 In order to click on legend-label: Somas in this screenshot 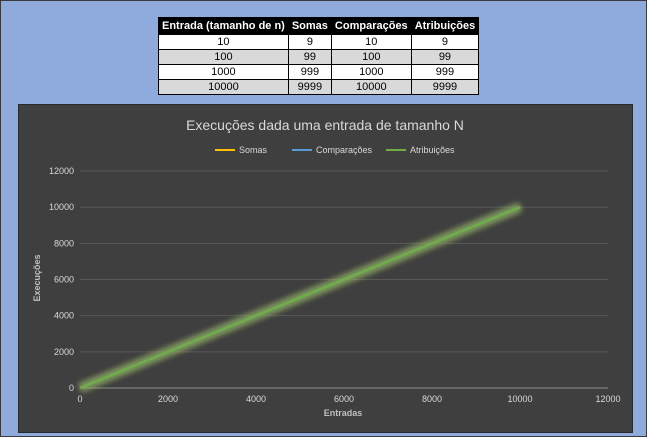, I will do `click(253, 150)`.